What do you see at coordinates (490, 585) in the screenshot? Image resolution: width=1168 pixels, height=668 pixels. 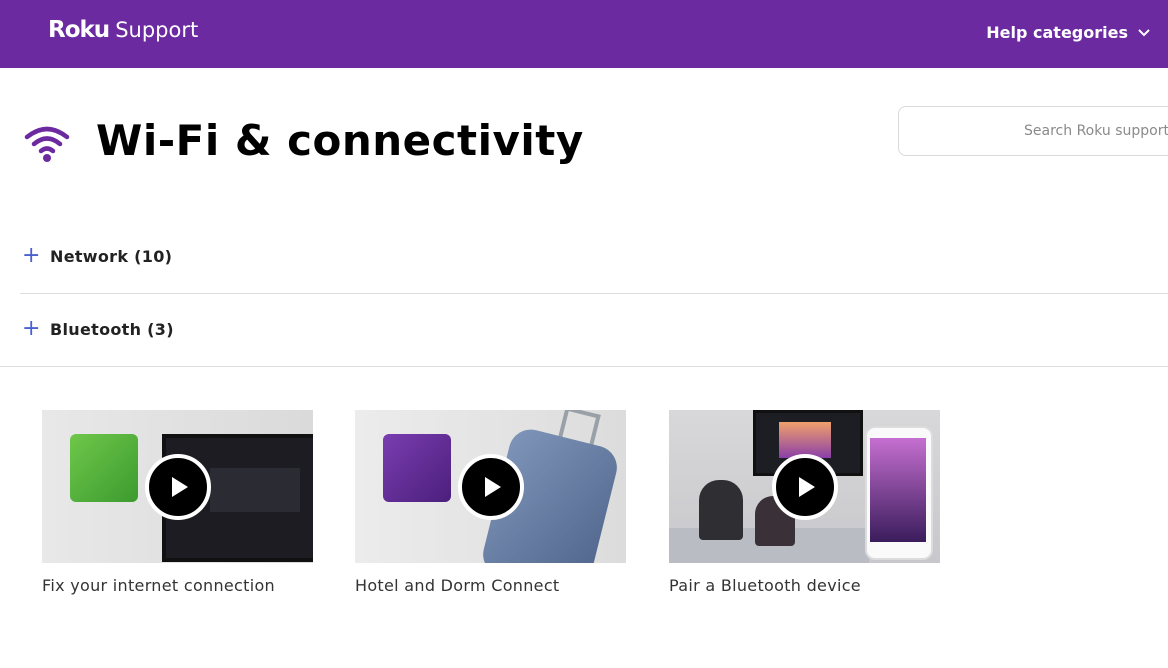 I see `video-title: Hotel and Dorm Connect` at bounding box center [490, 585].